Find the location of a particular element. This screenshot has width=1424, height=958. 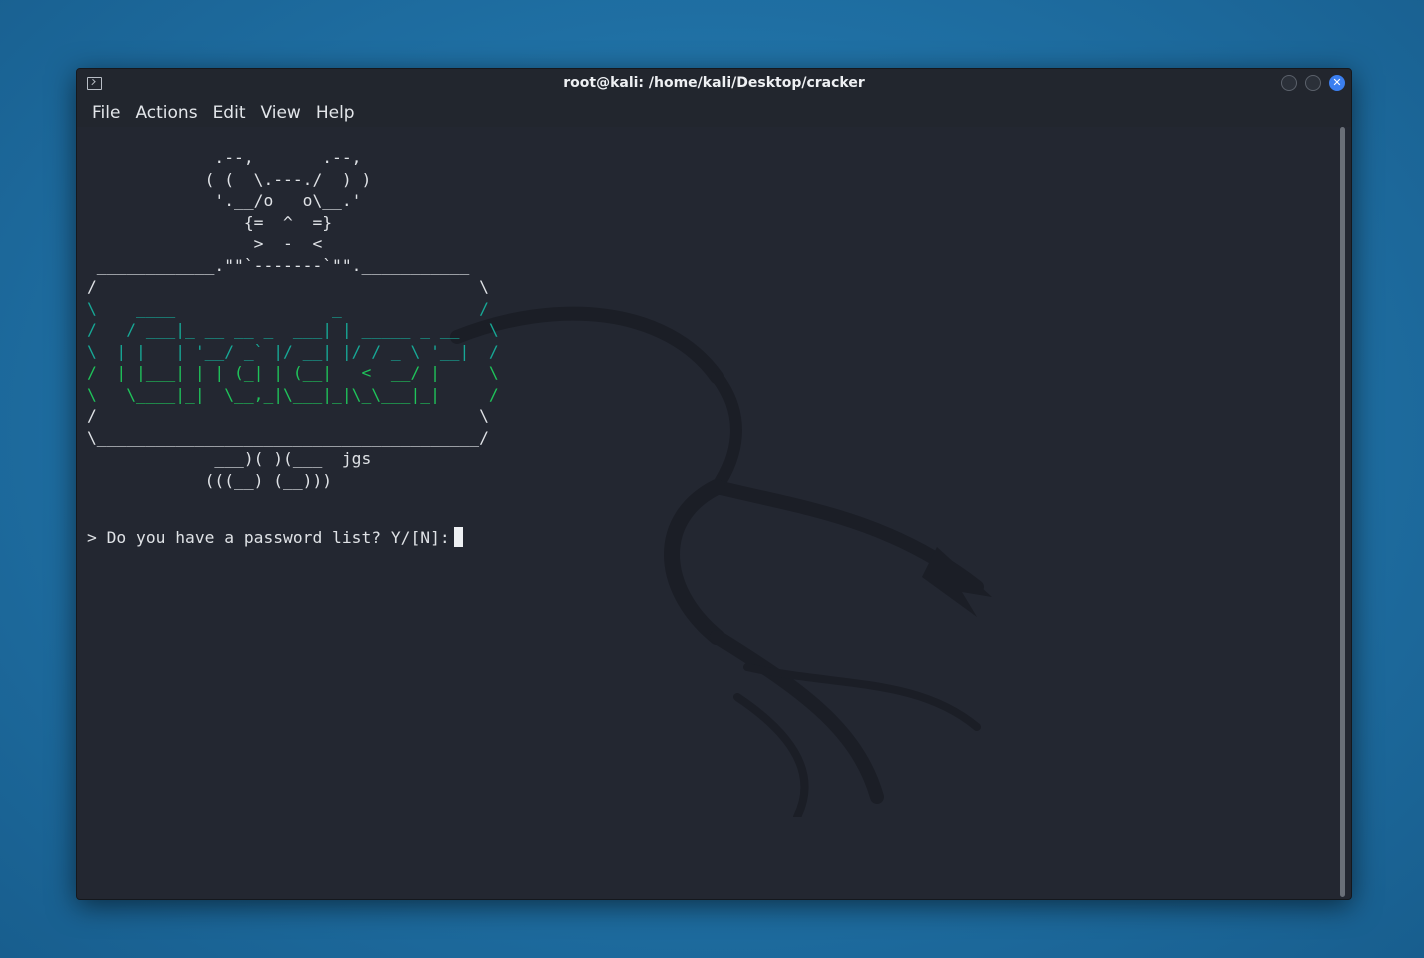

banner-line: ___)( )(___ jgs is located at coordinates (229, 458).